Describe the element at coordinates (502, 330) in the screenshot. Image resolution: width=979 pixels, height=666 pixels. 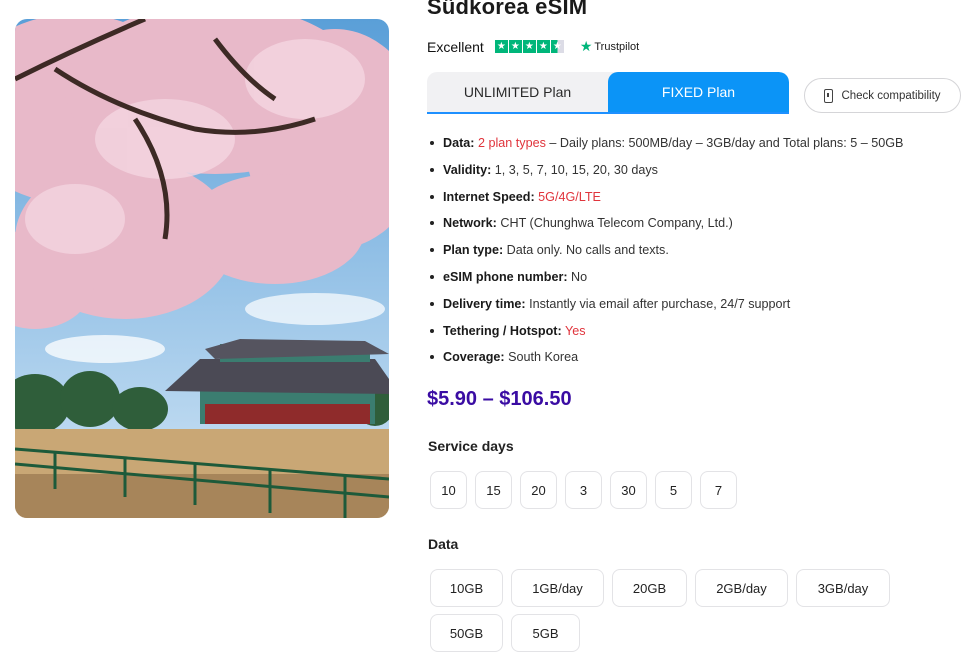
I see `feature-label: Tethering / Hotspot:` at that location.